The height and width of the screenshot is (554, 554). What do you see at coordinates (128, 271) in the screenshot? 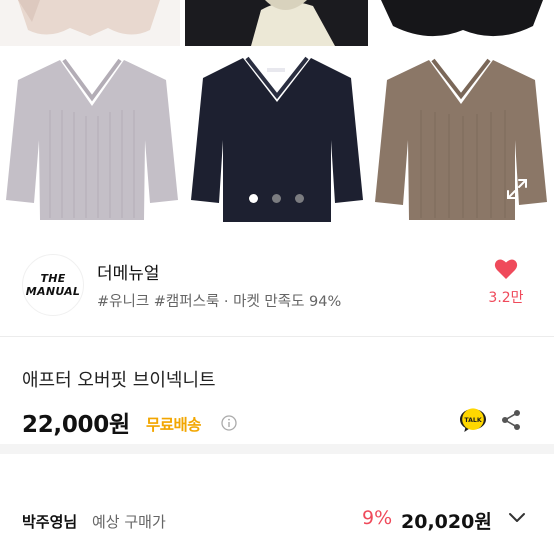
I see `shop-name: 더메뉴얼` at bounding box center [128, 271].